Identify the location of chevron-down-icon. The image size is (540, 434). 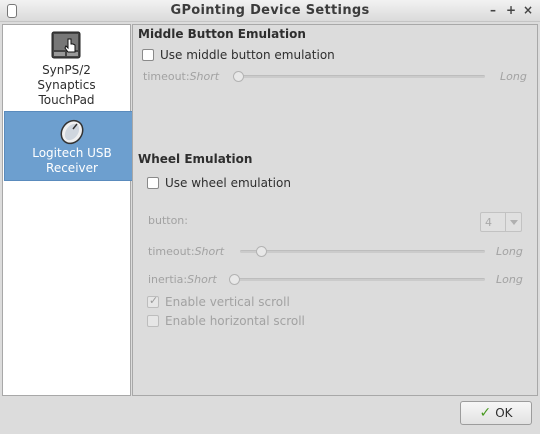
(513, 222).